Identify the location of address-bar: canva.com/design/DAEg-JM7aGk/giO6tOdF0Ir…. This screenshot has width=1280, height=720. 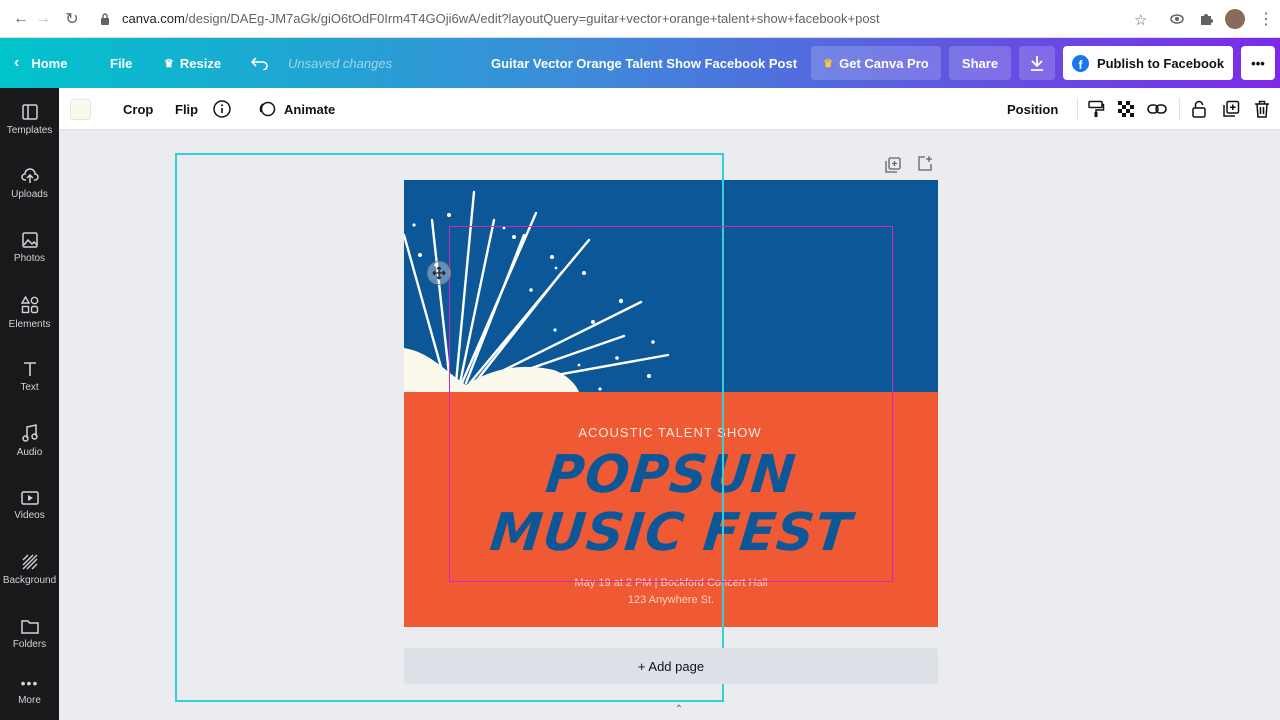
(501, 18).